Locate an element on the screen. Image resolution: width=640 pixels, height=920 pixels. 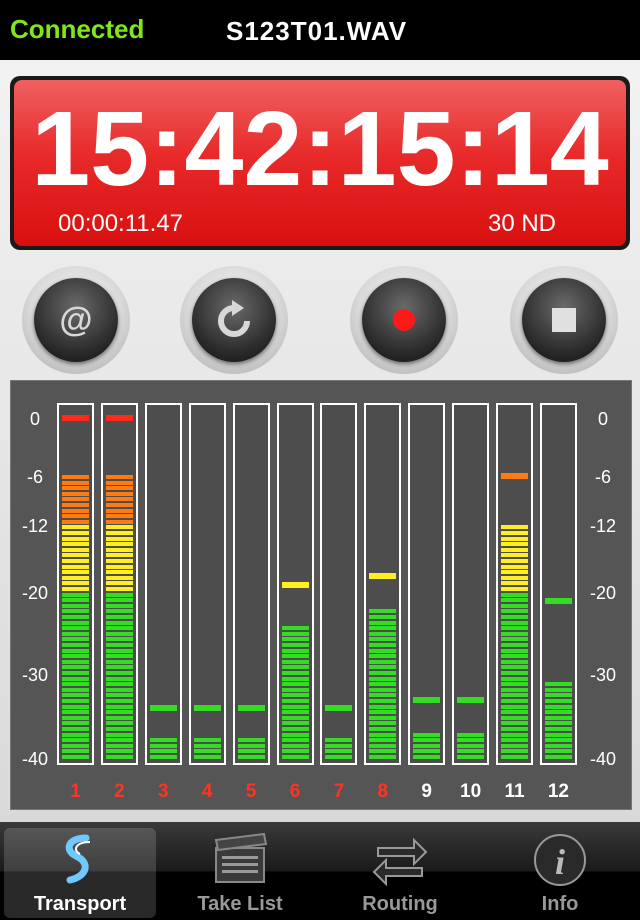
channel-label: 8 is located at coordinates (383, 792).